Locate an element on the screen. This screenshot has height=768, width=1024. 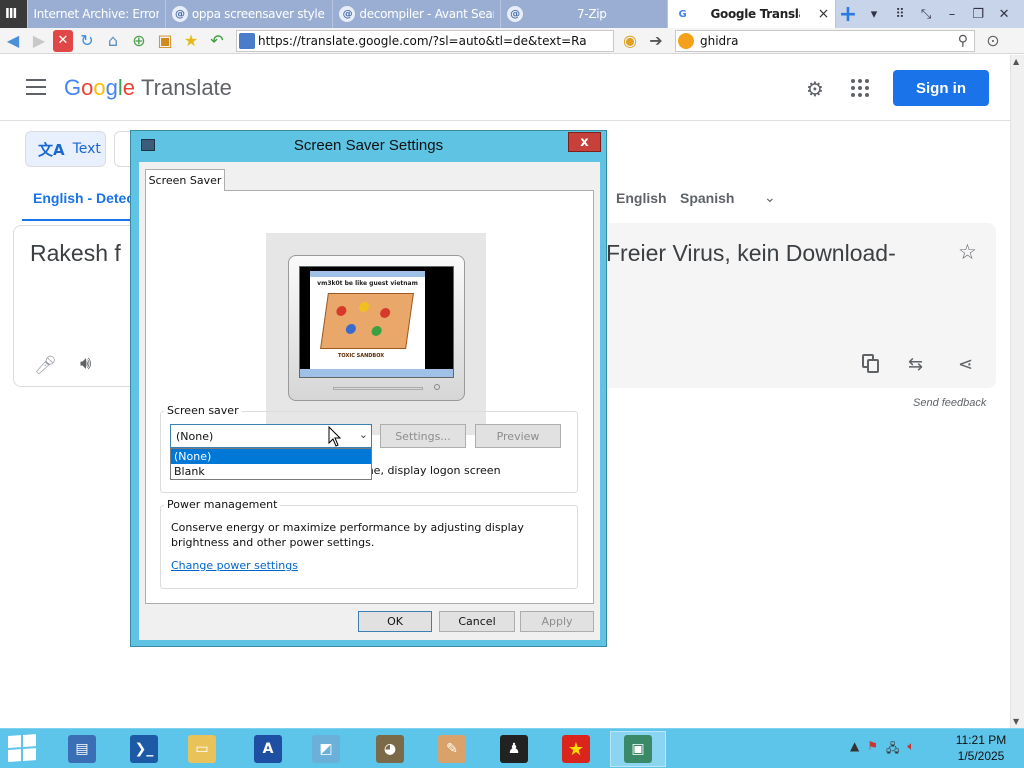
archive-icon: Ⅲ is located at coordinates (11, 14).